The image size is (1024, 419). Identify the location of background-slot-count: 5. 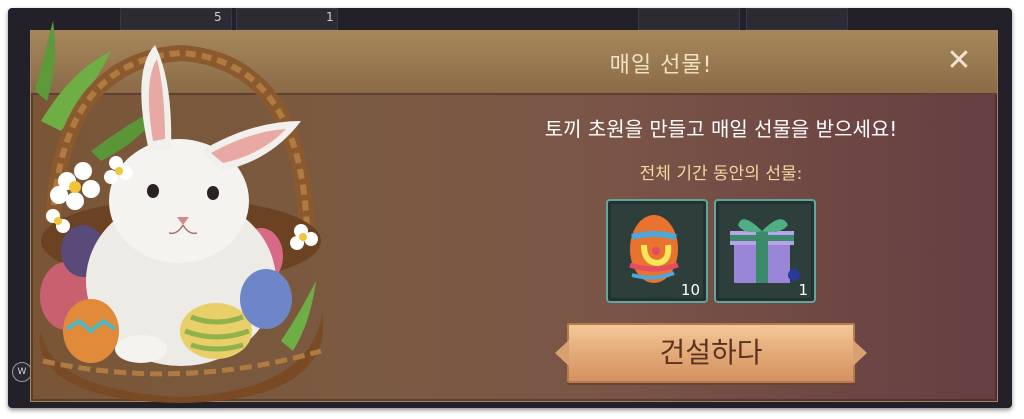
(218, 17).